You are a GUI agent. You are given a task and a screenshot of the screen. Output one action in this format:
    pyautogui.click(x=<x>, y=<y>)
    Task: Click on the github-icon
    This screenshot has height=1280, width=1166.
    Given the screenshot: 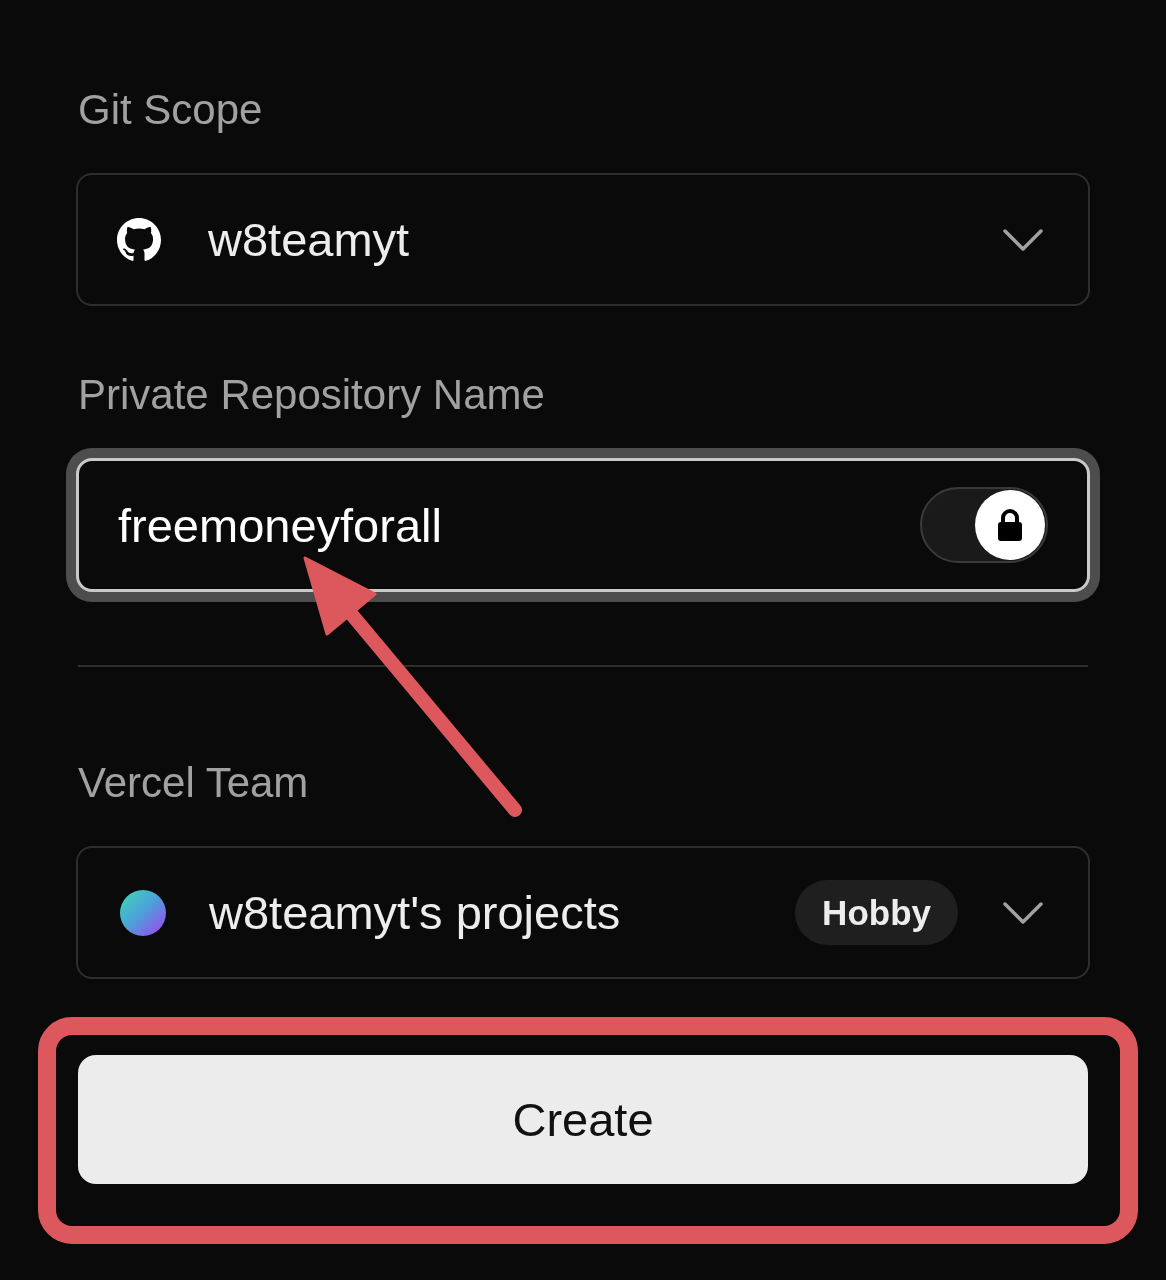 What is the action you would take?
    pyautogui.click(x=139, y=239)
    